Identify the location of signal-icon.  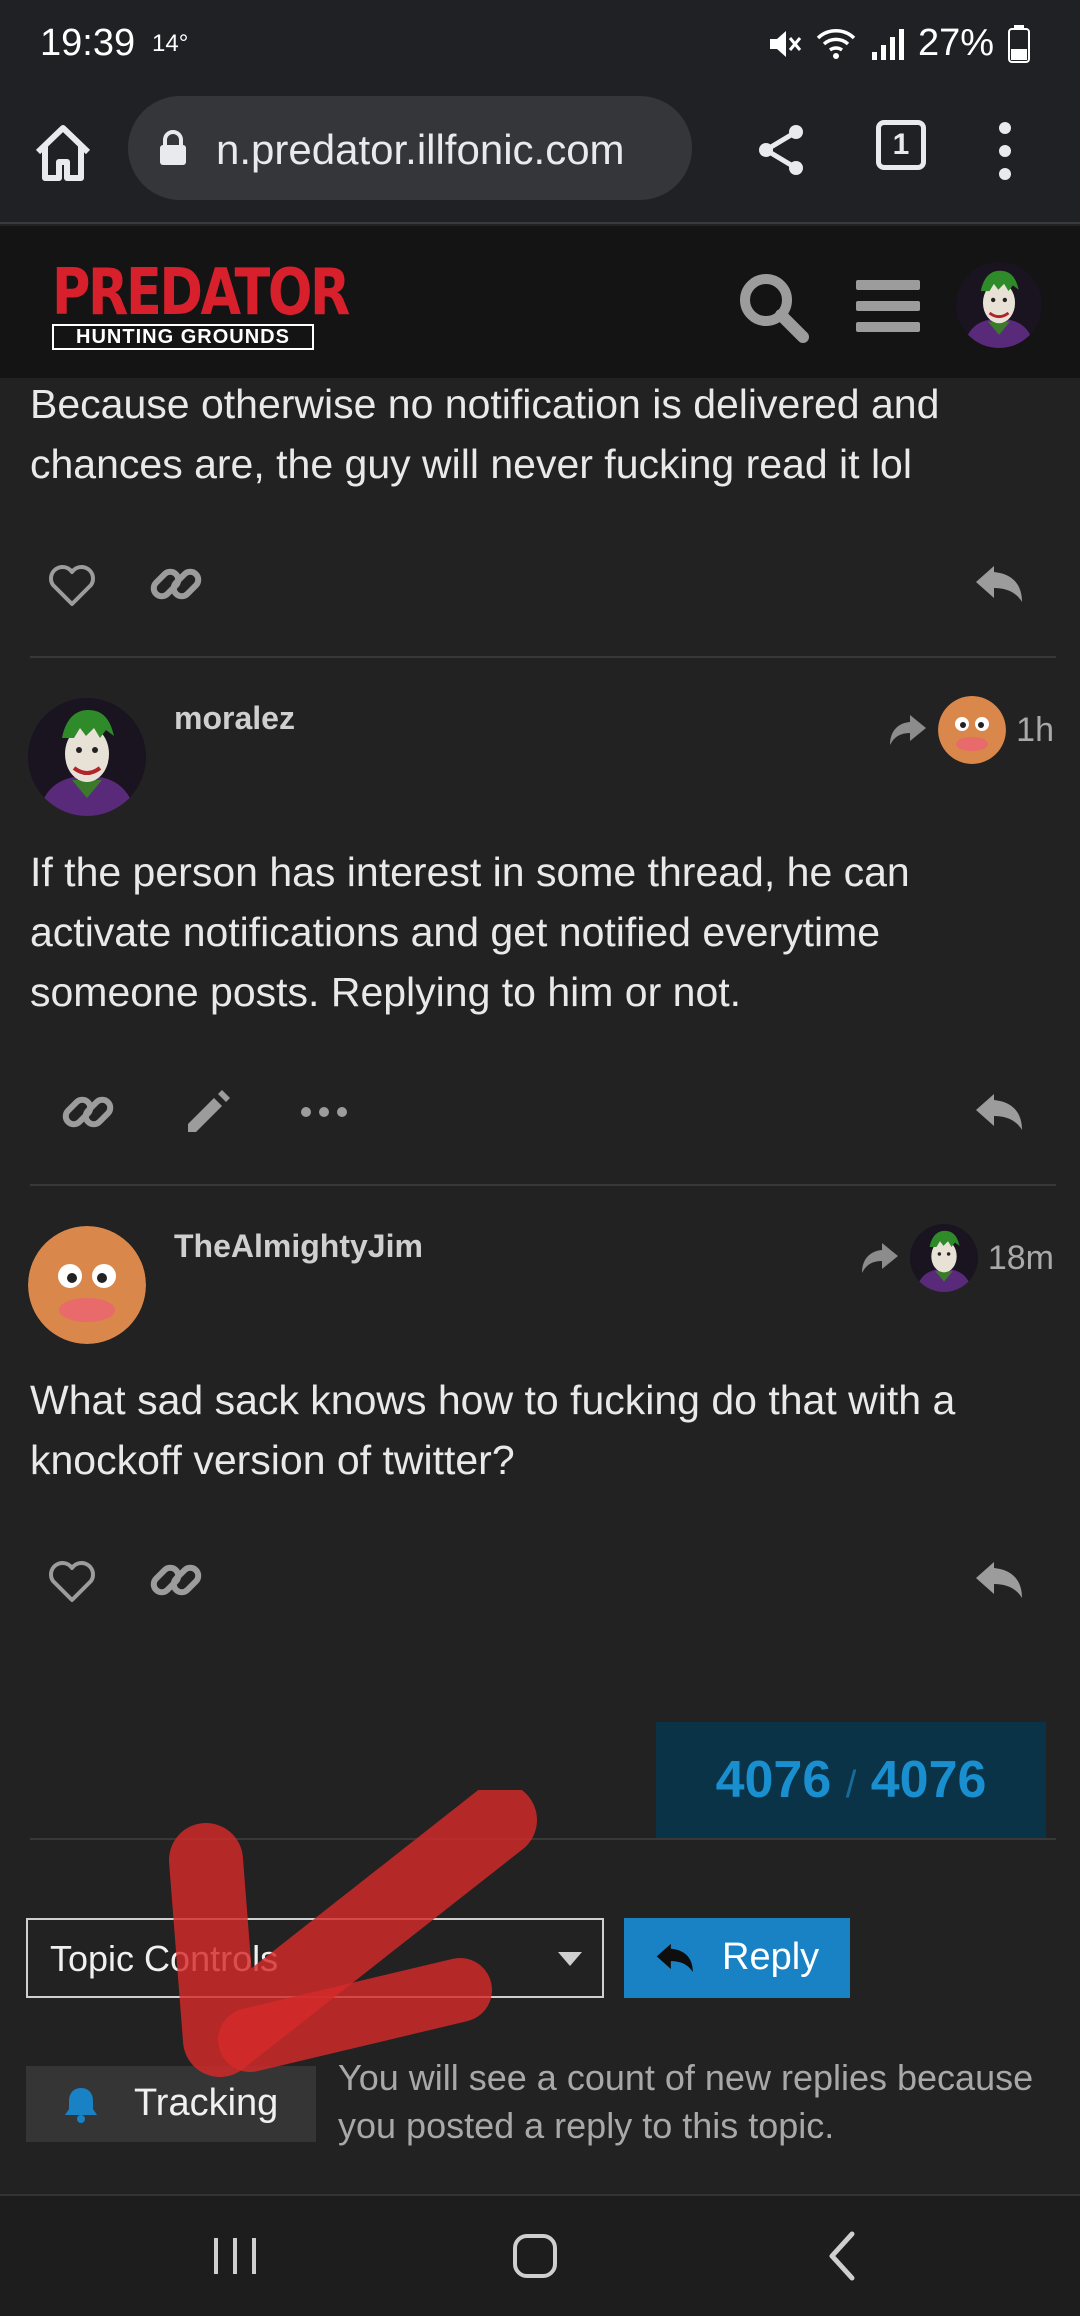
(887, 44).